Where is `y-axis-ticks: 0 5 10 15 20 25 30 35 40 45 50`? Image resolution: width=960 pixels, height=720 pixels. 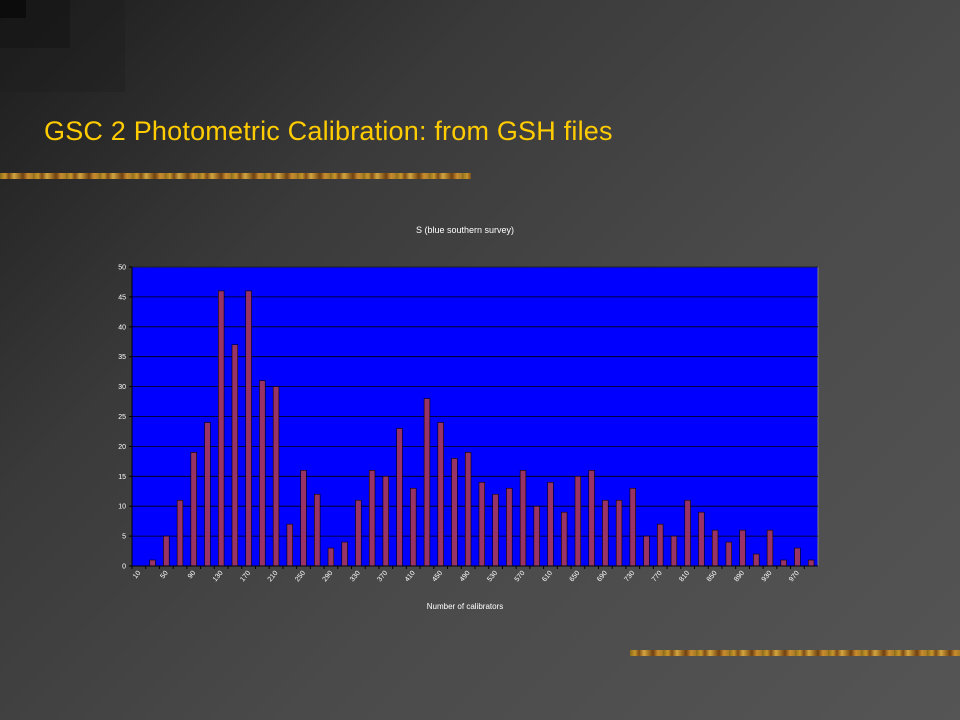
y-axis-ticks: 0 5 10 15 20 25 30 35 40 45 50 is located at coordinates (125, 418).